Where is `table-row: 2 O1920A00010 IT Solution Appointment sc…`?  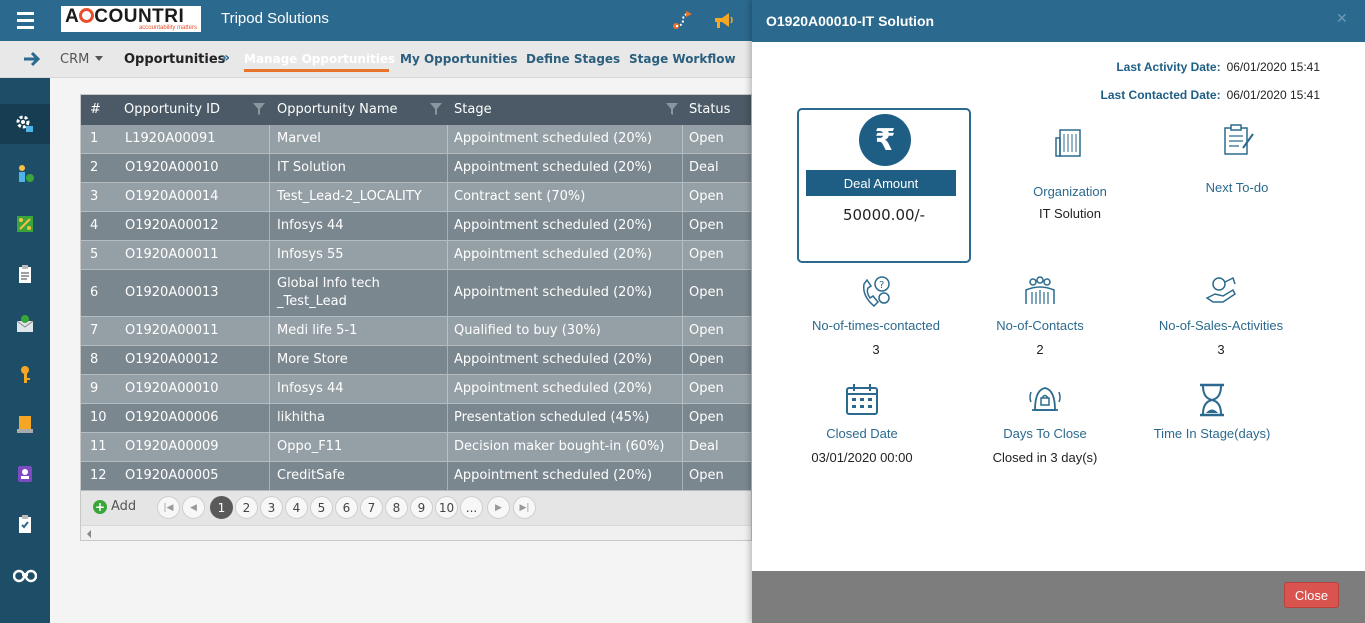 table-row: 2 O1920A00010 IT Solution Appointment sc… is located at coordinates (416, 168).